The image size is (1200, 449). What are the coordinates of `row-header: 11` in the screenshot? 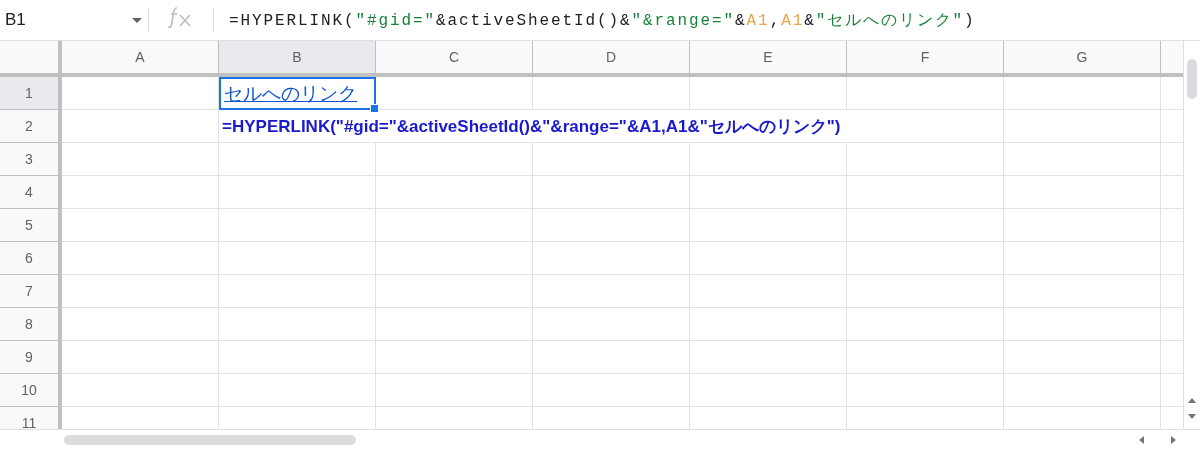 It's located at (31, 418).